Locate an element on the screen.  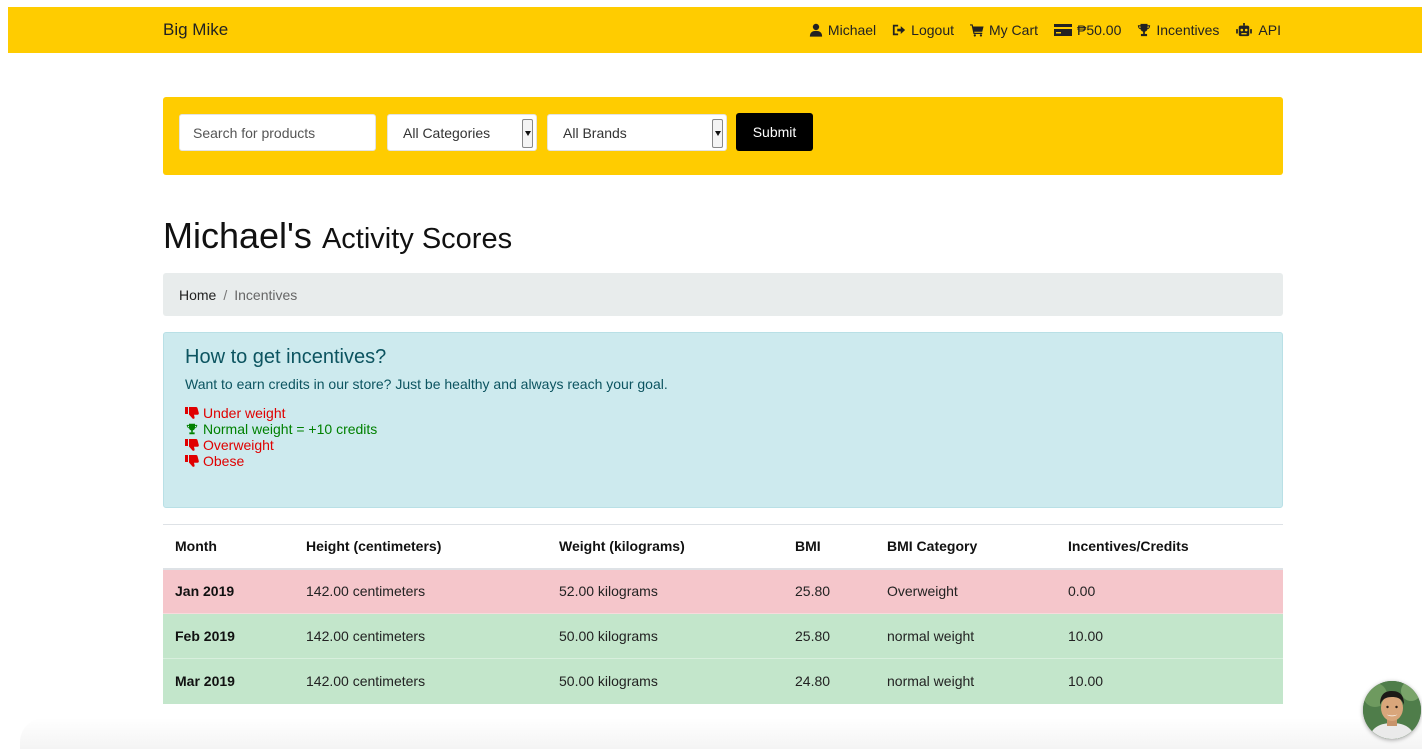
logout-icon is located at coordinates (899, 30).